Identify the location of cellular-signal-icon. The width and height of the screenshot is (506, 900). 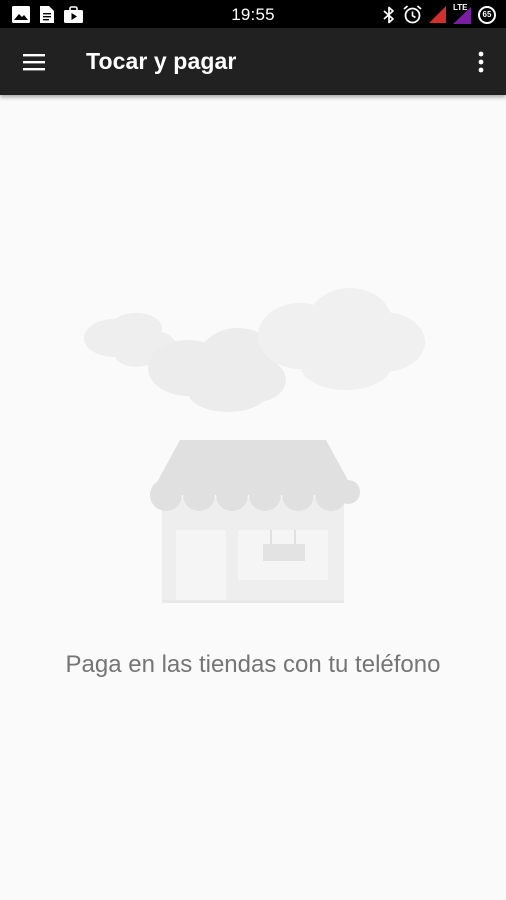
(437, 14).